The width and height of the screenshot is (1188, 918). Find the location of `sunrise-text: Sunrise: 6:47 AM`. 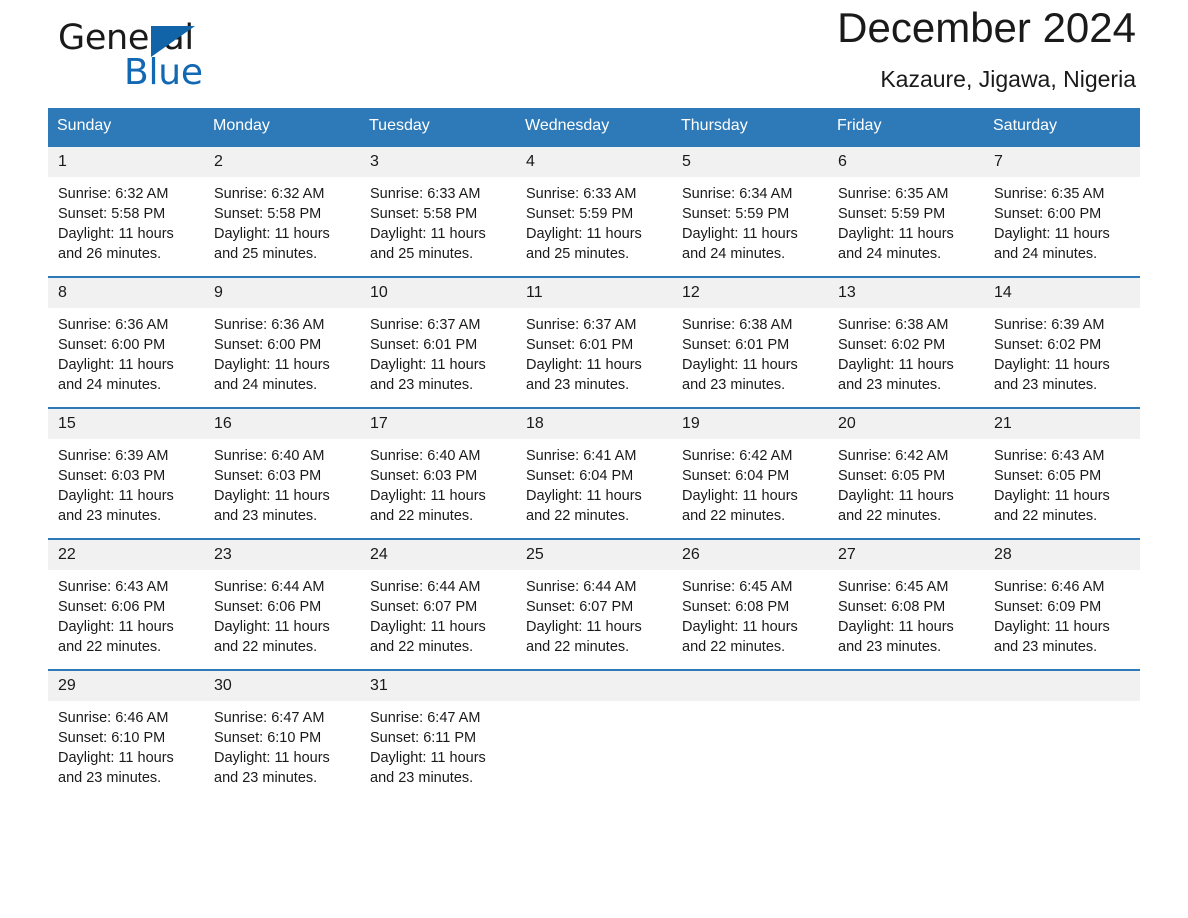

sunrise-text: Sunrise: 6:47 AM is located at coordinates (269, 718).